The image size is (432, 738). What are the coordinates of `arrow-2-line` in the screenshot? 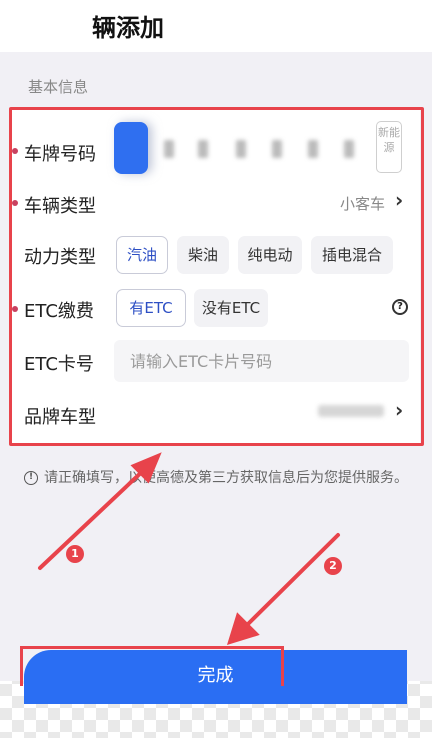 It's located at (291, 581).